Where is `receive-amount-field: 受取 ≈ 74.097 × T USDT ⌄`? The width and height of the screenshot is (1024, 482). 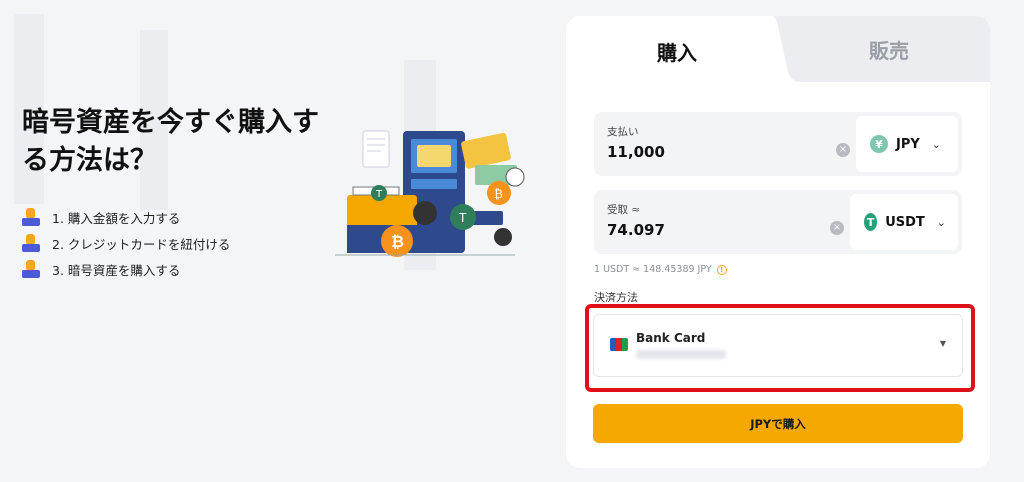
receive-amount-field: 受取 ≈ 74.097 × T USDT ⌄ is located at coordinates (778, 222).